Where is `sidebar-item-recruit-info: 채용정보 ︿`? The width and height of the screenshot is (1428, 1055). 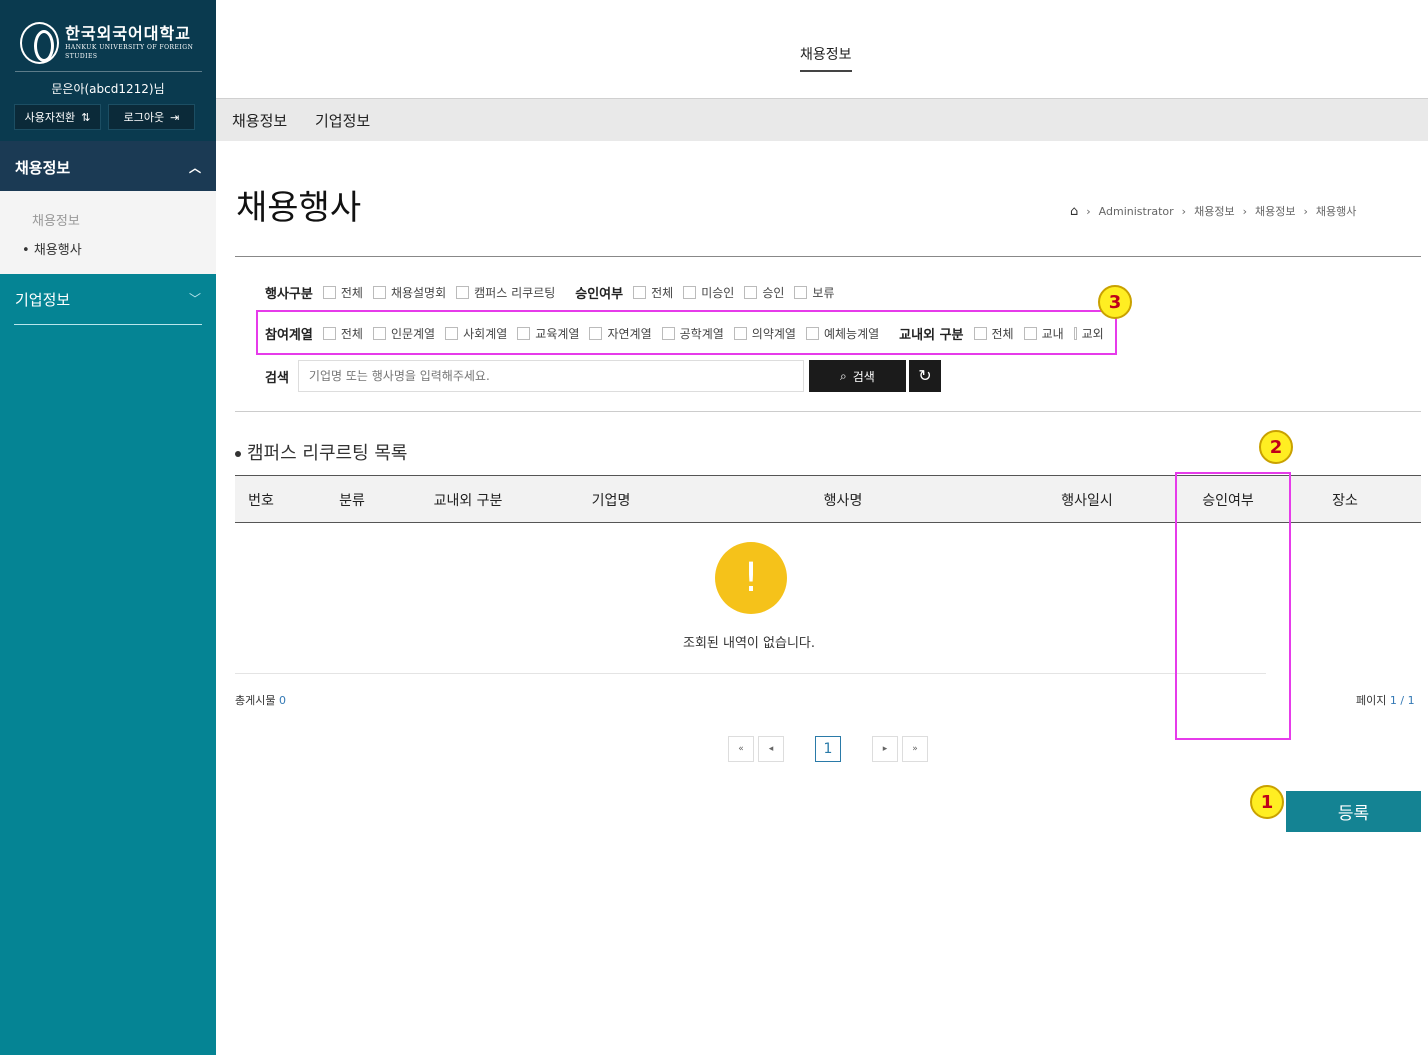 sidebar-item-recruit-info: 채용정보 ︿ is located at coordinates (108, 166).